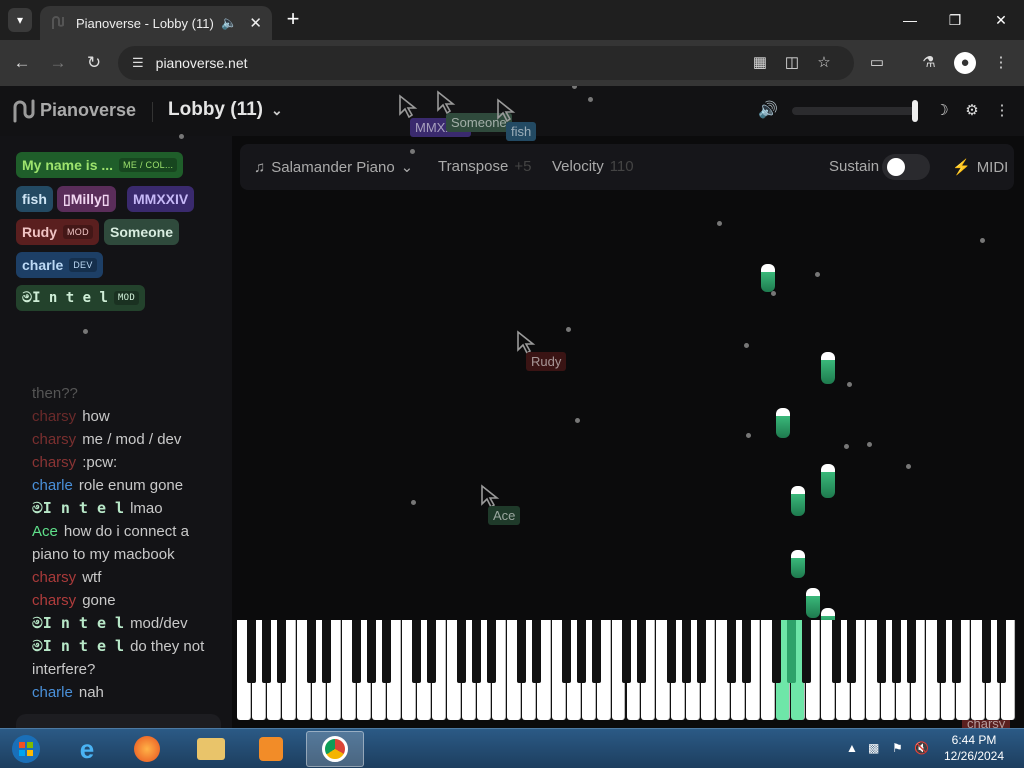  Describe the element at coordinates (921, 748) in the screenshot. I see `volume-muted-icon: 🔇` at that location.